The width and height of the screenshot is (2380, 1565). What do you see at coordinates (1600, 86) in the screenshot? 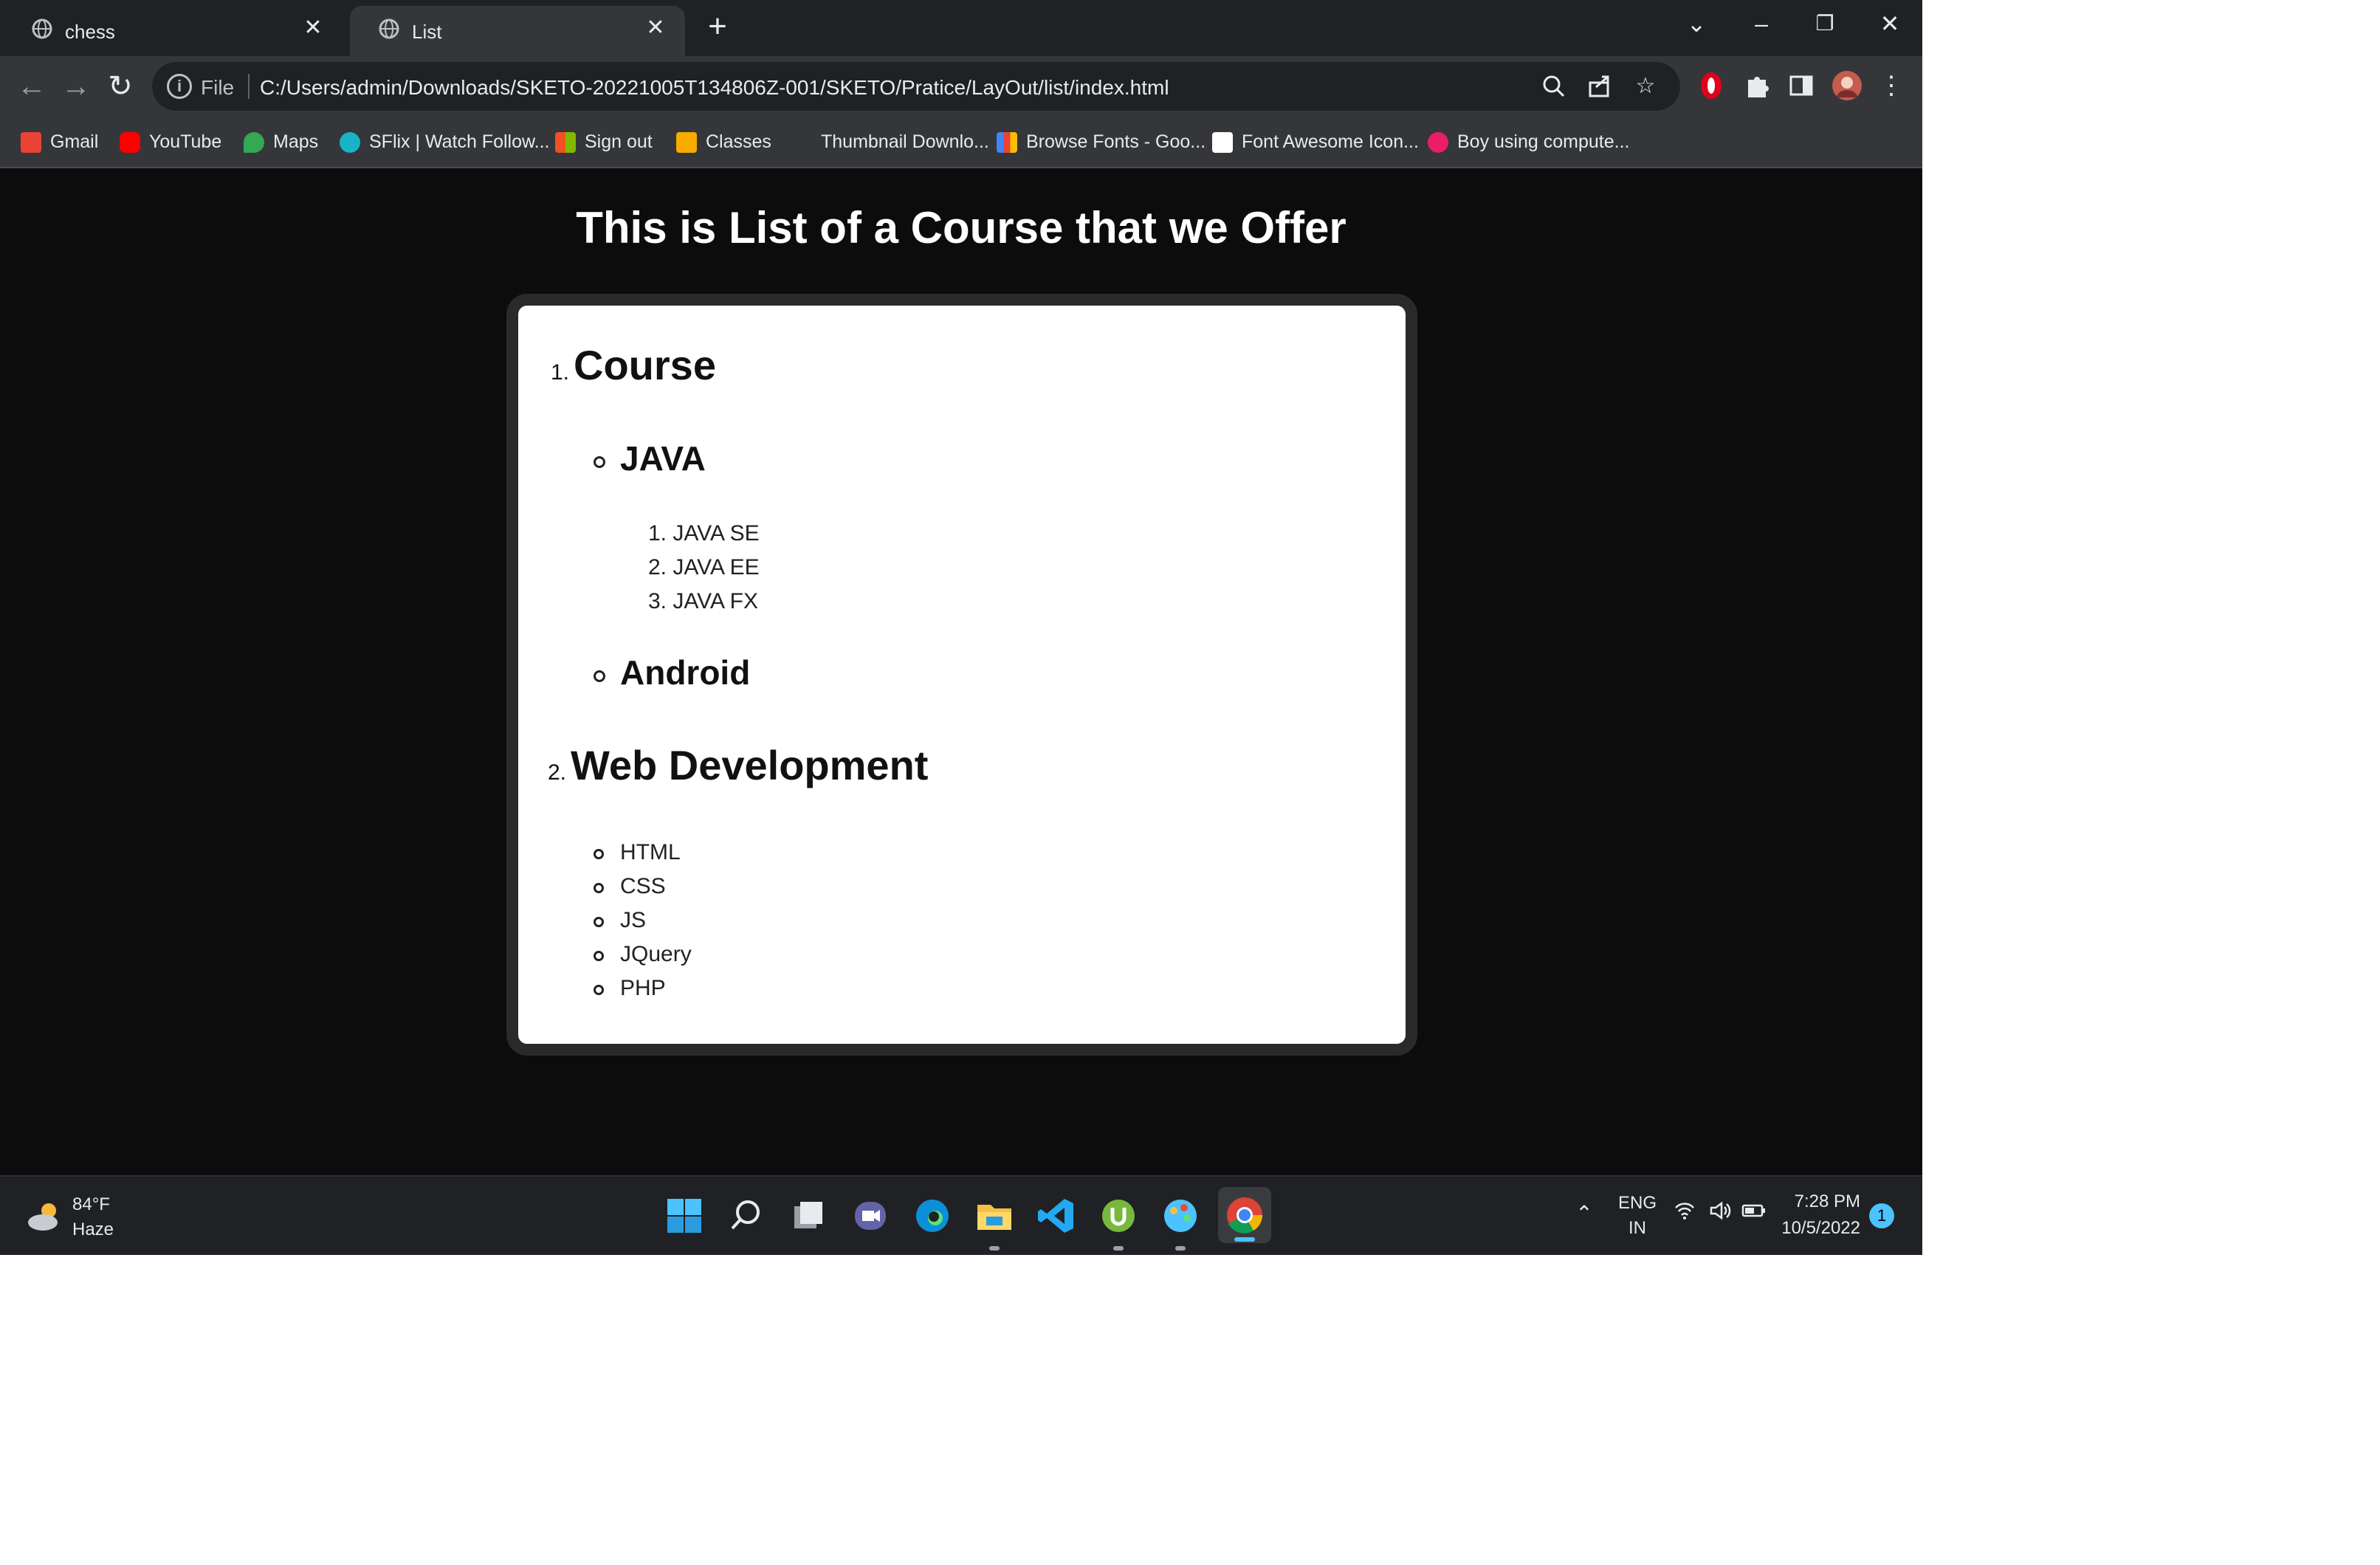
I see `share-icon` at bounding box center [1600, 86].